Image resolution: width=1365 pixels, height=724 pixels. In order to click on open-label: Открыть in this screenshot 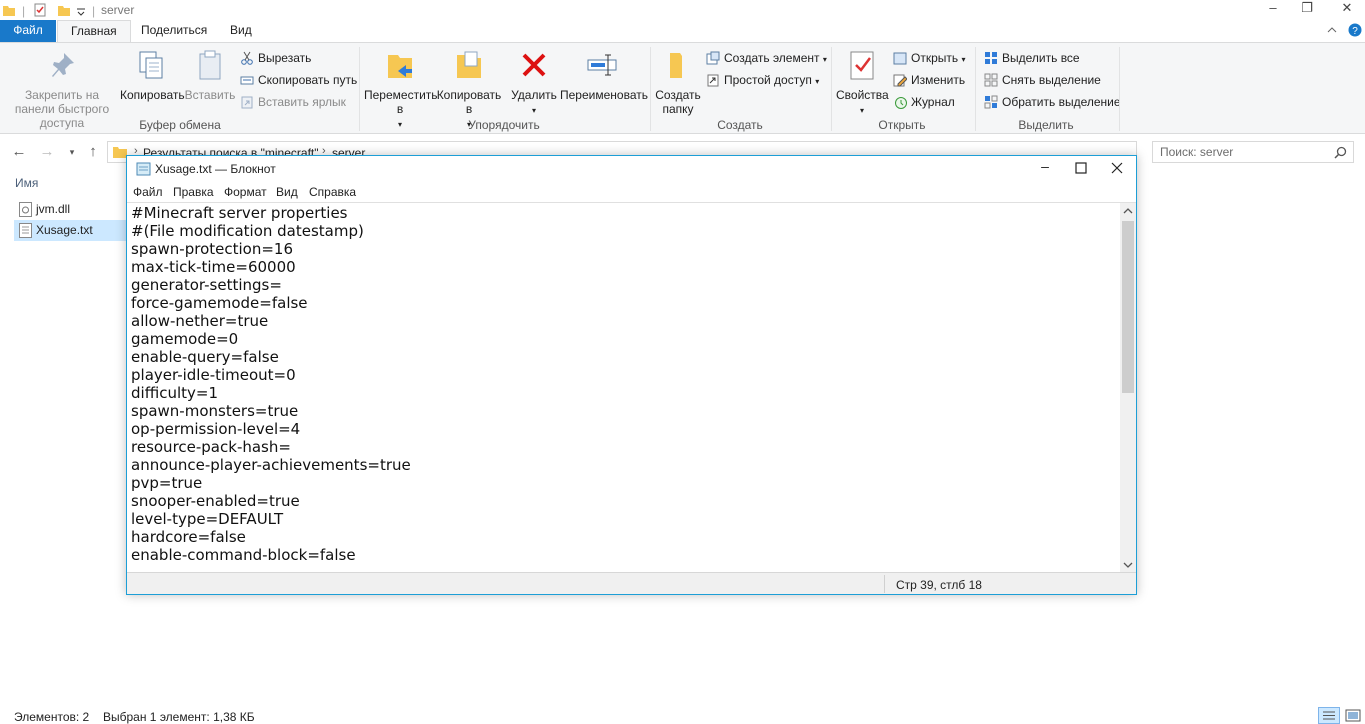, I will do `click(935, 58)`.